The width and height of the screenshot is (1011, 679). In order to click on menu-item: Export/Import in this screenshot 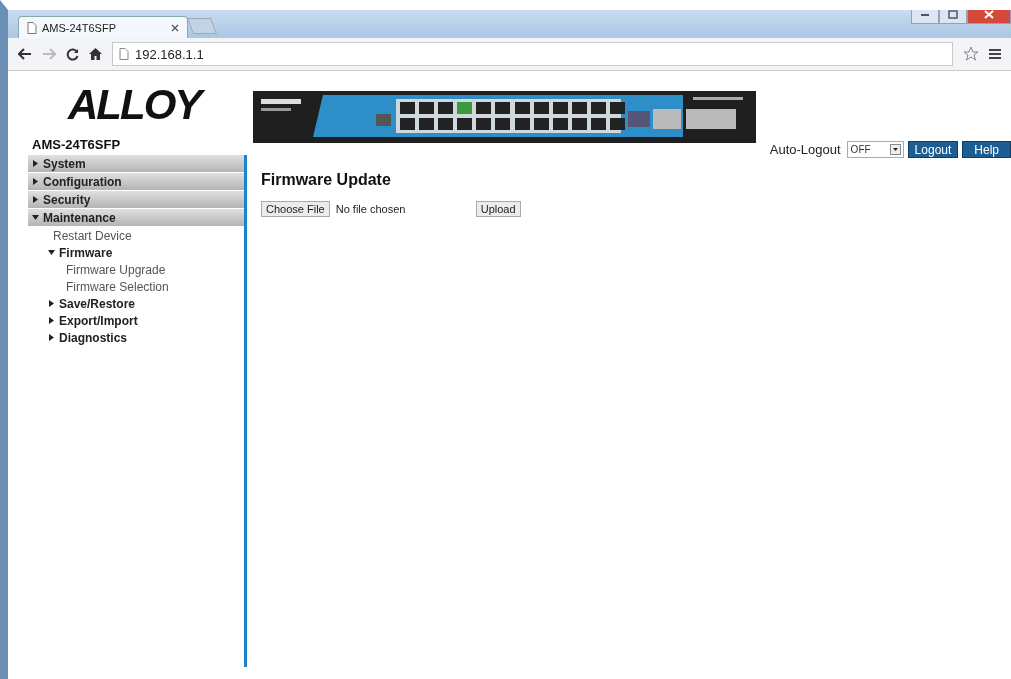, I will do `click(136, 320)`.